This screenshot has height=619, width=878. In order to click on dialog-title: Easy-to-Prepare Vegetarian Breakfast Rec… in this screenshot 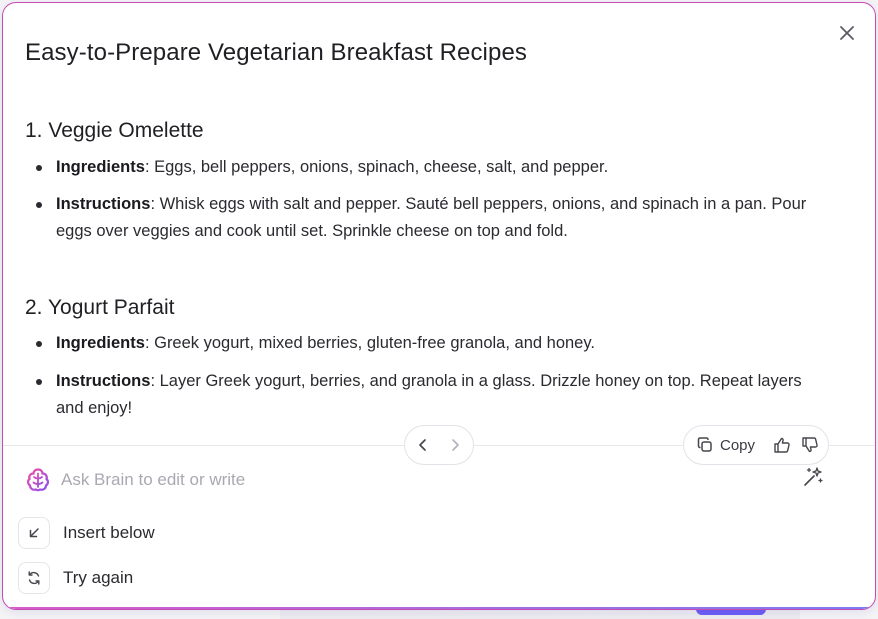, I will do `click(276, 52)`.